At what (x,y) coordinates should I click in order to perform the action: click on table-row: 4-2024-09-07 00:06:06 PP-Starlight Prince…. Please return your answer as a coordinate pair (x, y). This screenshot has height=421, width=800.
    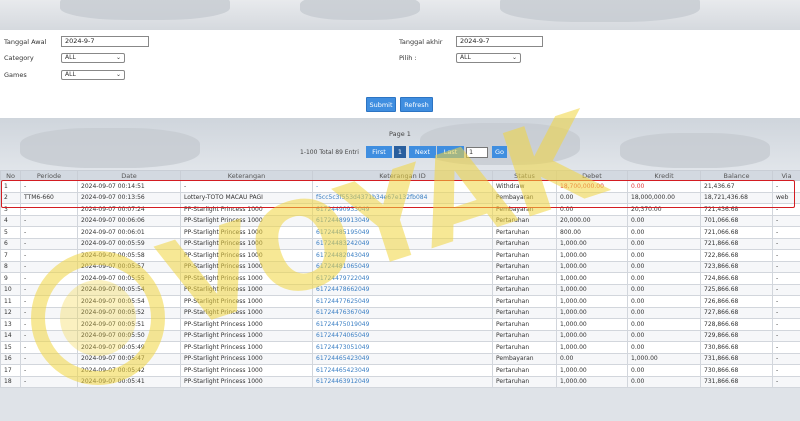
    Looking at the image, I should click on (400, 220).